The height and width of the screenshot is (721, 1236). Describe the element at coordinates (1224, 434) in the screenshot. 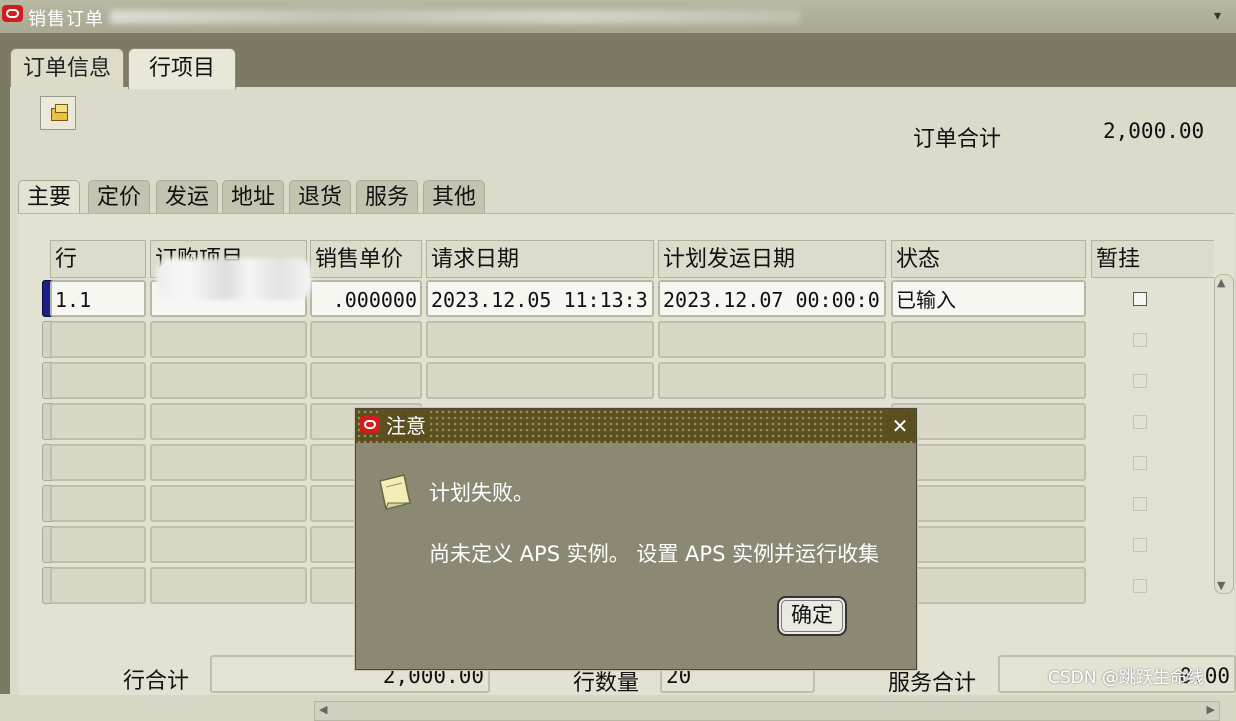

I see `vertical-scrollbar: ▲ ▼` at that location.